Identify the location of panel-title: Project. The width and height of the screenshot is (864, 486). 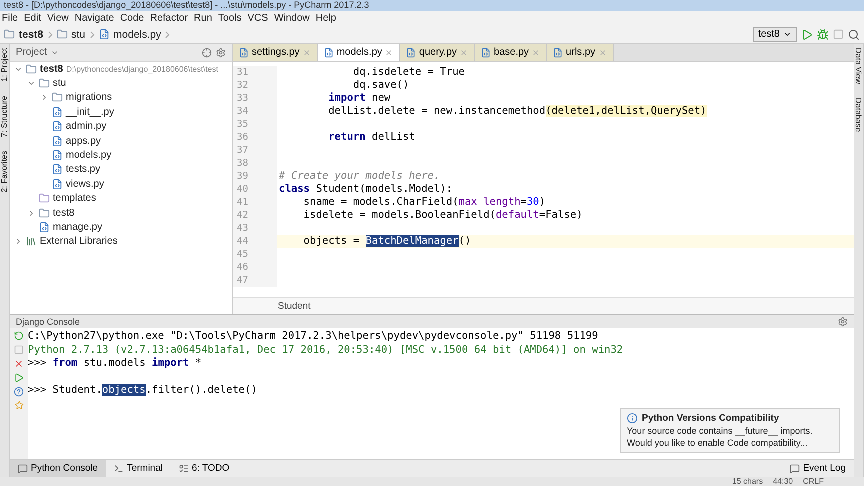
(32, 52).